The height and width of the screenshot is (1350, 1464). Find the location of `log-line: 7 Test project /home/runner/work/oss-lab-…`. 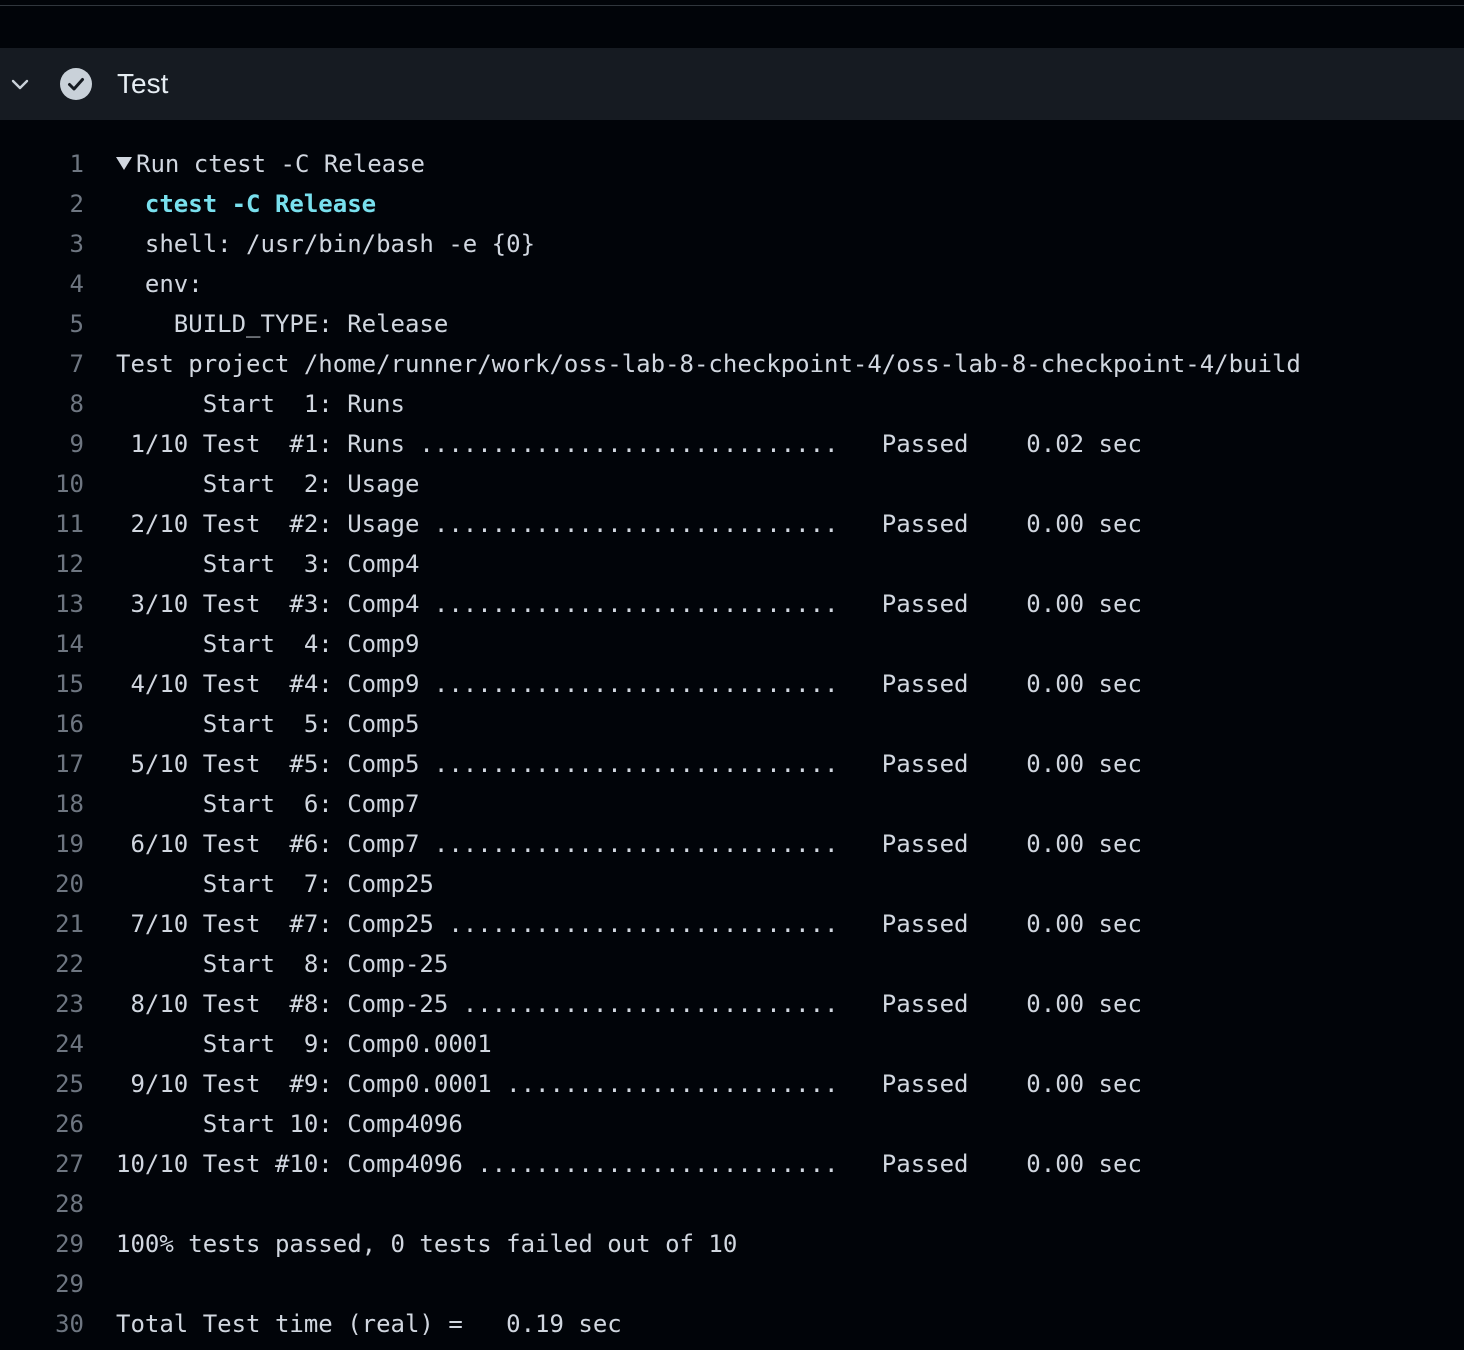

log-line: 7 Test project /home/runner/work/oss-lab-… is located at coordinates (732, 364).